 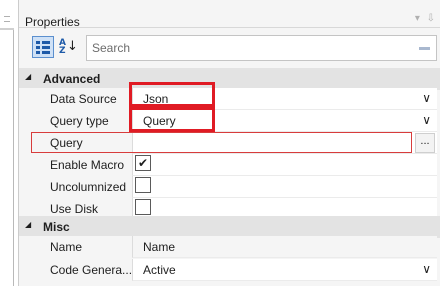 I want to click on property-row-uncolumnized: Uncolumnized, so click(x=229, y=187).